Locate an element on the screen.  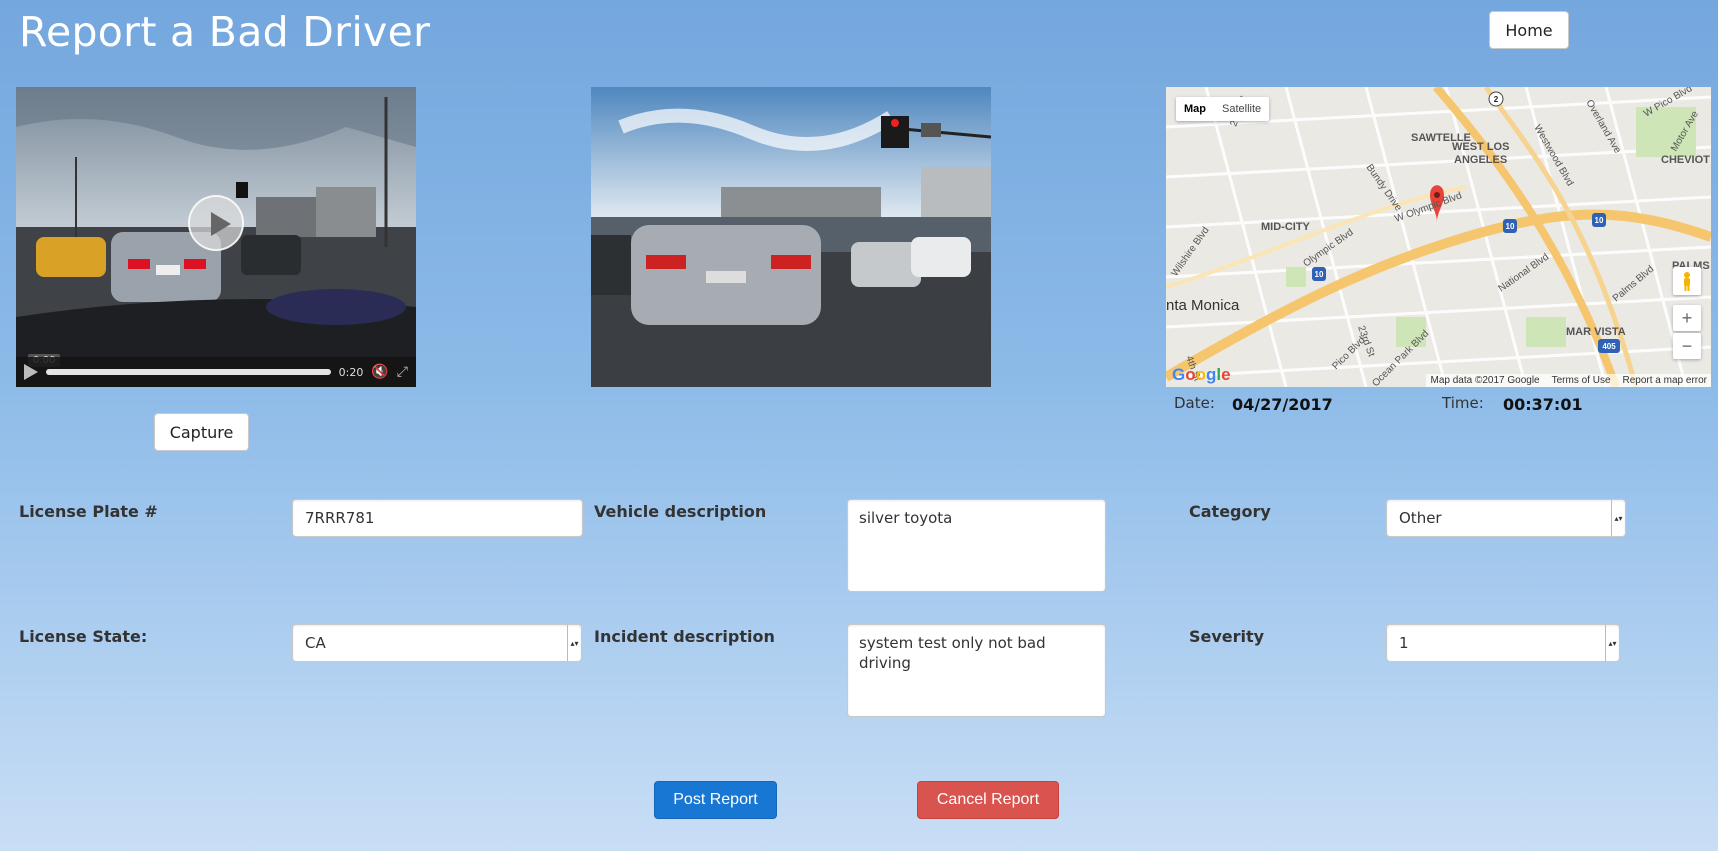
category-label: Category is located at coordinates (1230, 511).